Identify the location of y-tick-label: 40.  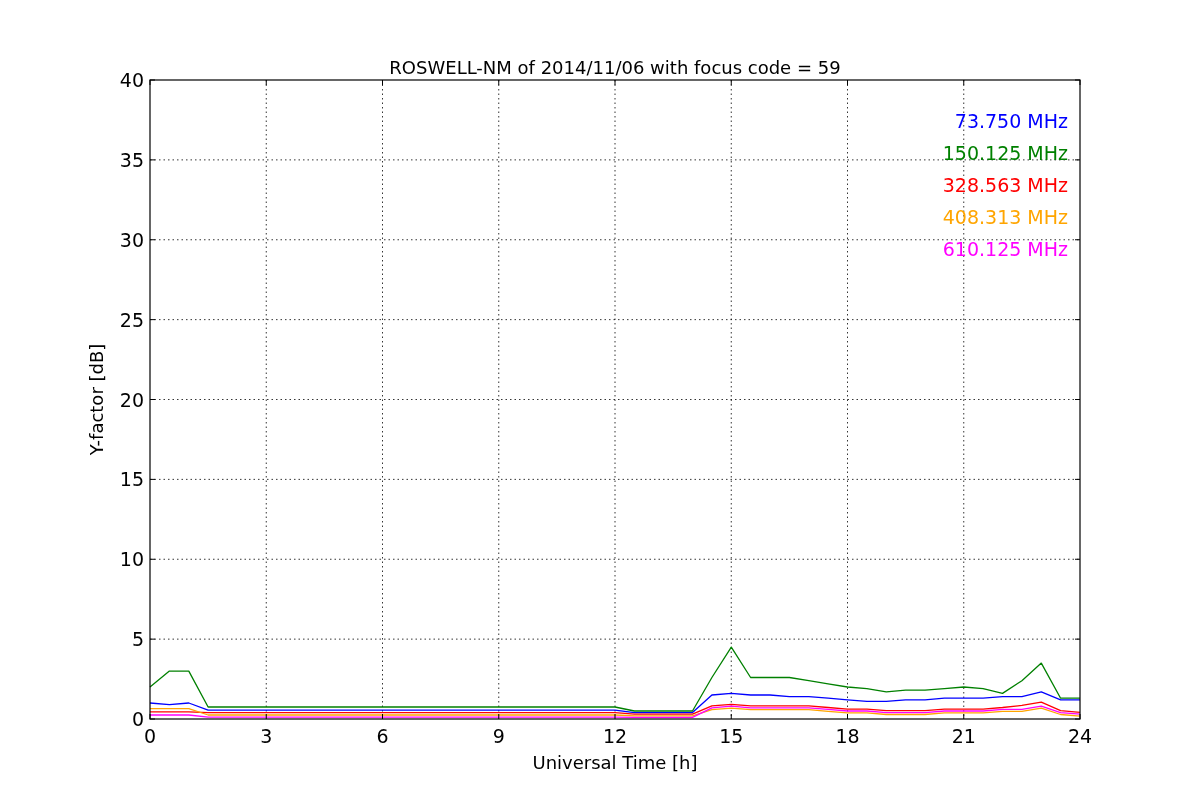
(131, 80).